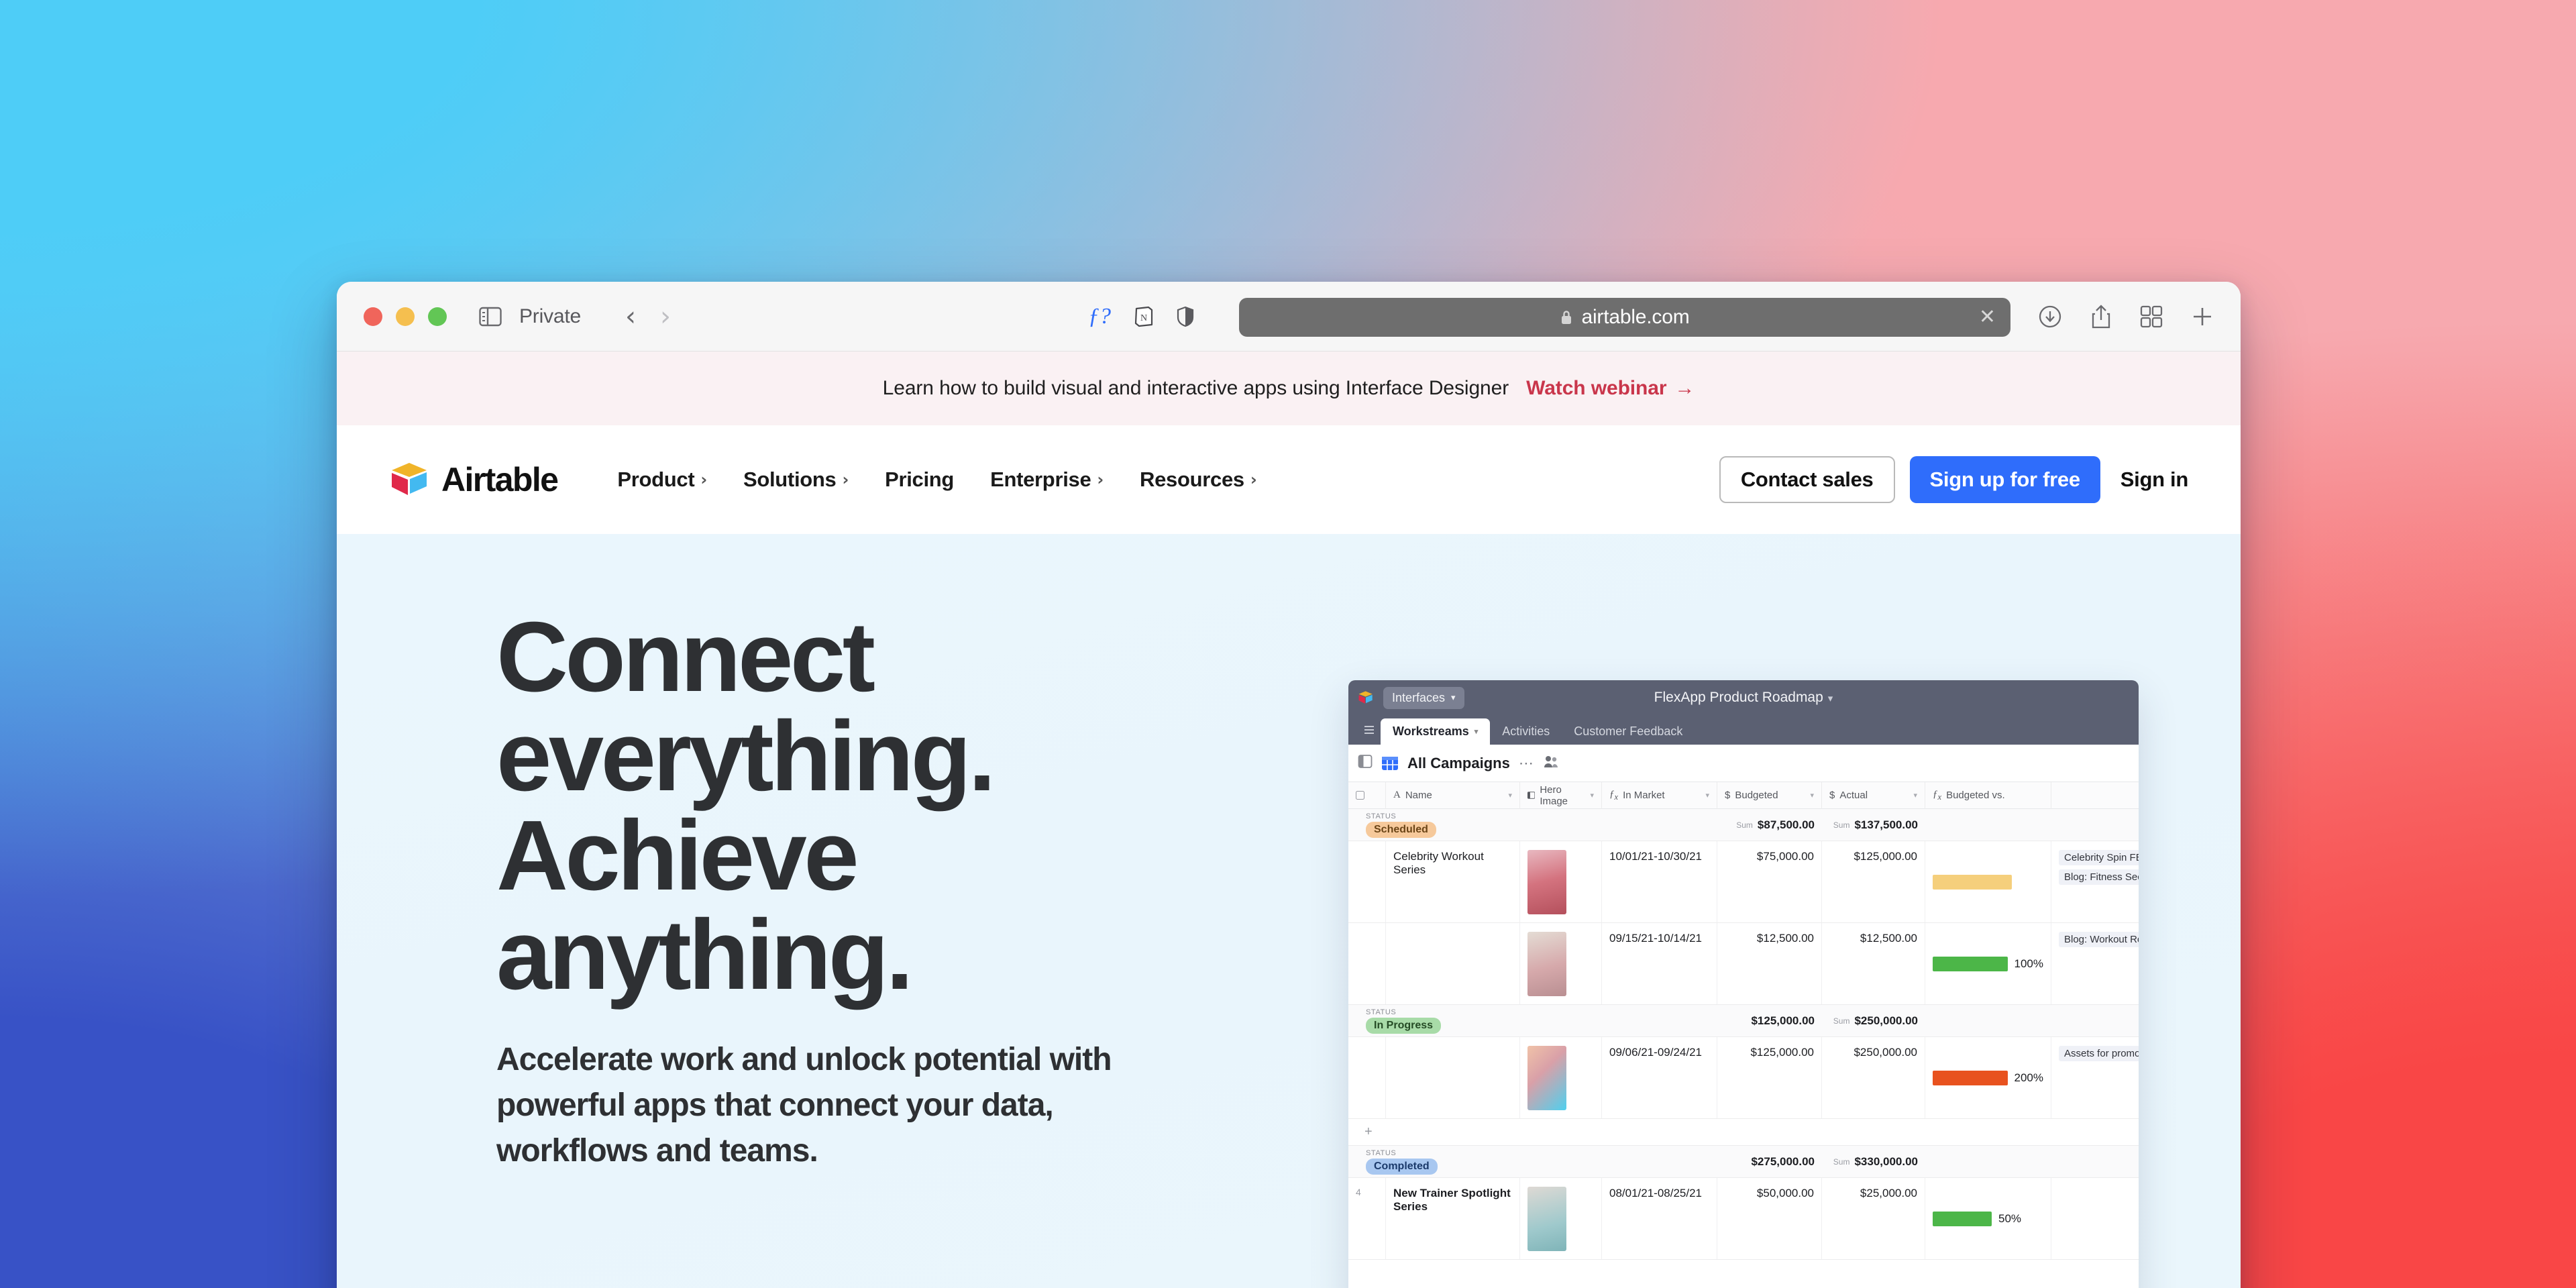 This screenshot has width=2576, height=1288. What do you see at coordinates (1988, 1218) in the screenshot?
I see `row-budget-bar: 50%` at bounding box center [1988, 1218].